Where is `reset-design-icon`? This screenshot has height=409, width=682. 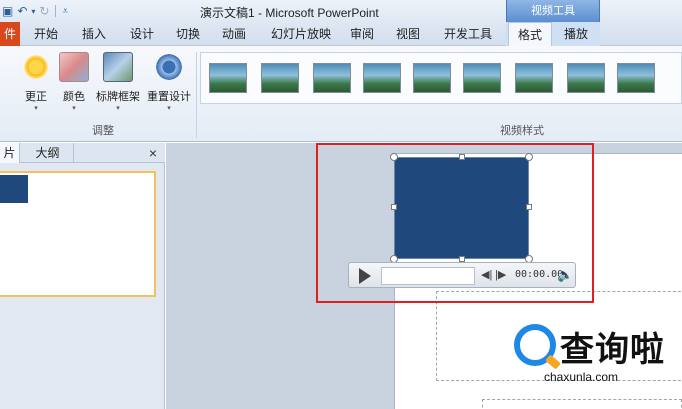
reset-design-icon is located at coordinates (169, 67).